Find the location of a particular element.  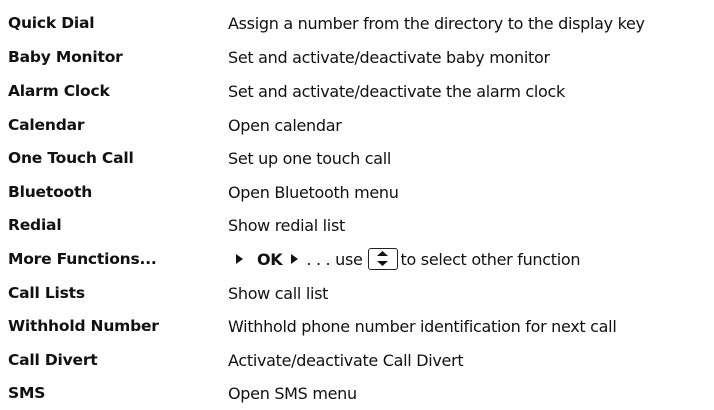

function-name: Redial is located at coordinates (35, 225).